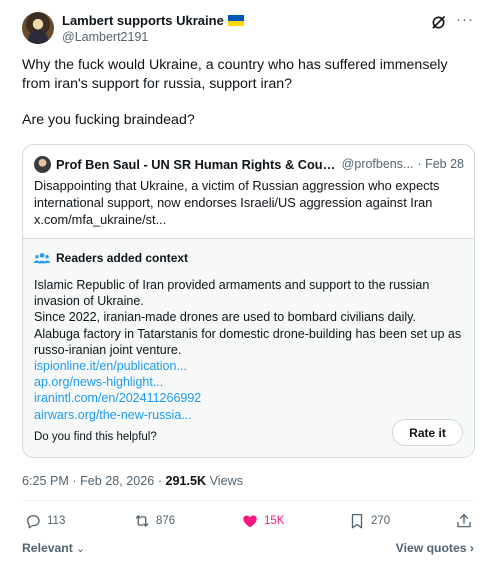  Describe the element at coordinates (122, 258) in the screenshot. I see `notes-title-text: Readers added context` at that location.